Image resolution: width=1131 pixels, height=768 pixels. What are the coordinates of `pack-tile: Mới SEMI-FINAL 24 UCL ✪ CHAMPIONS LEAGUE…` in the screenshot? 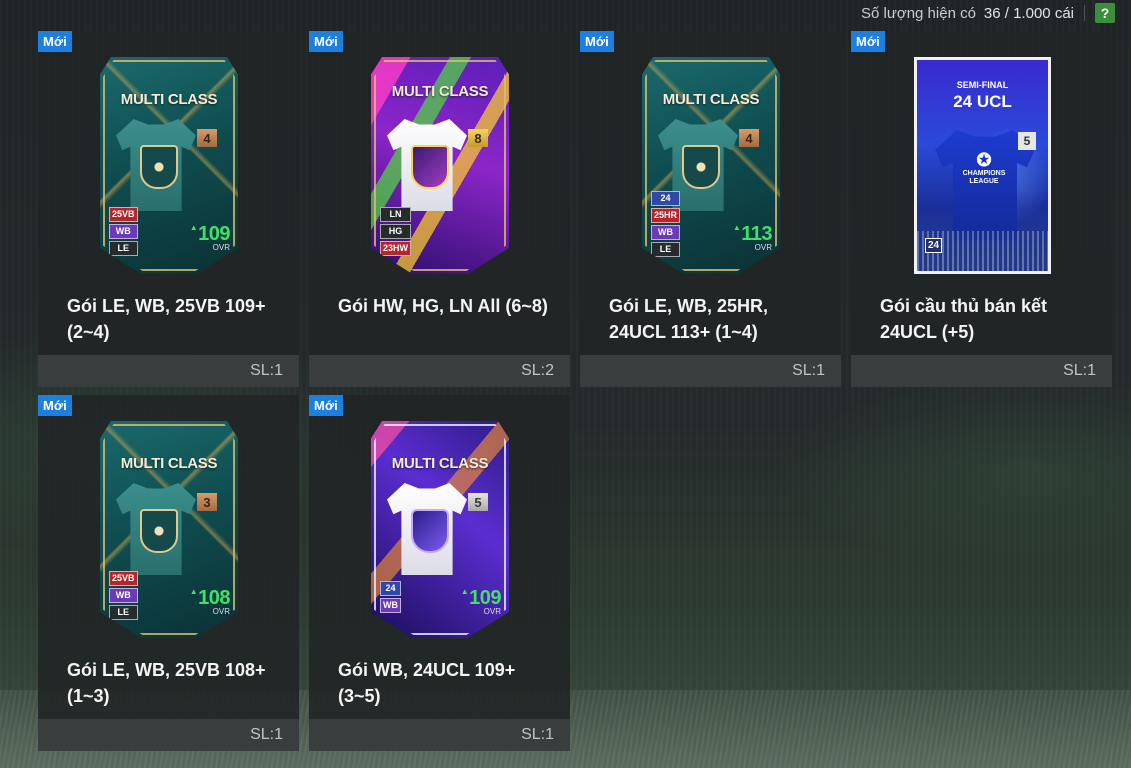 It's located at (981, 209).